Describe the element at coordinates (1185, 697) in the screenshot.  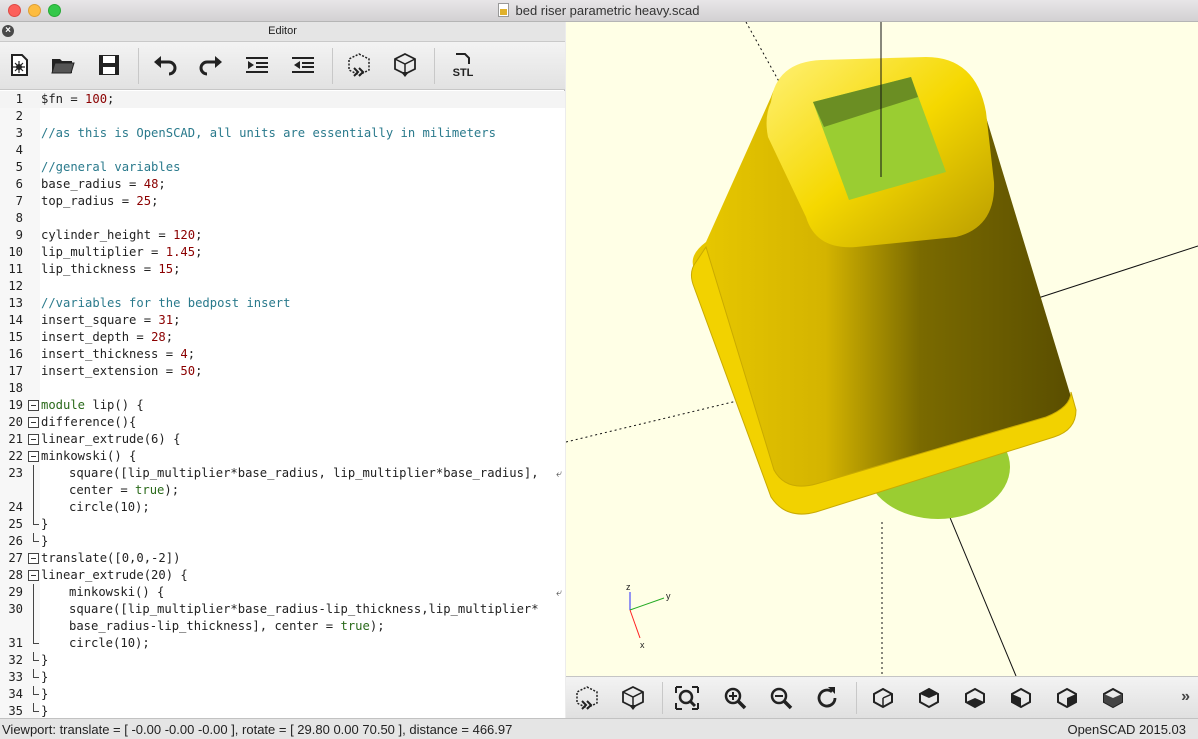
I see `toolbar-overflow-button: »` at that location.